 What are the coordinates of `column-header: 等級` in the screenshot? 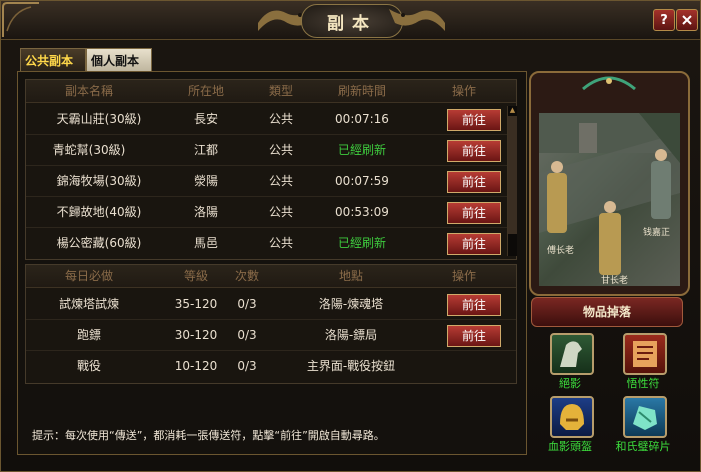 It's located at (195, 276).